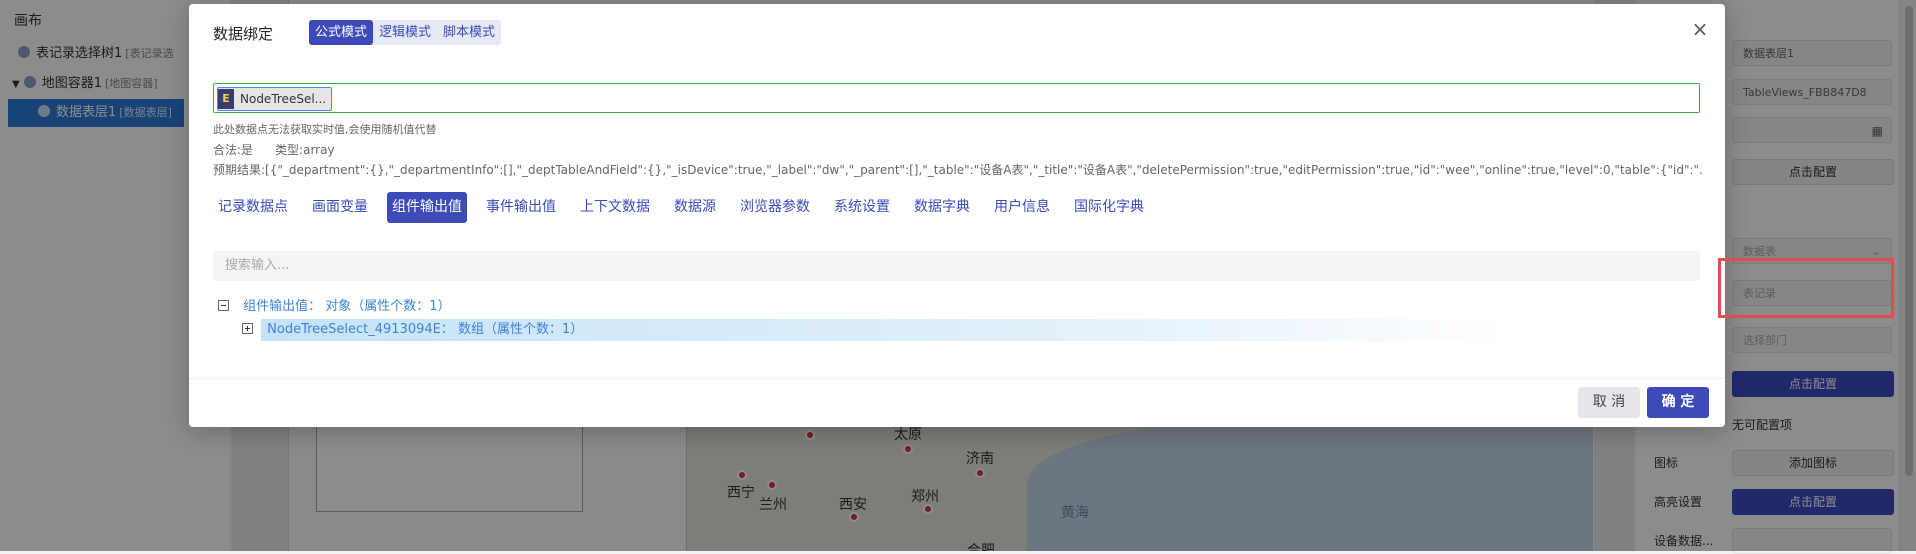  Describe the element at coordinates (695, 207) in the screenshot. I see `tab-data-source: 数据源` at that location.